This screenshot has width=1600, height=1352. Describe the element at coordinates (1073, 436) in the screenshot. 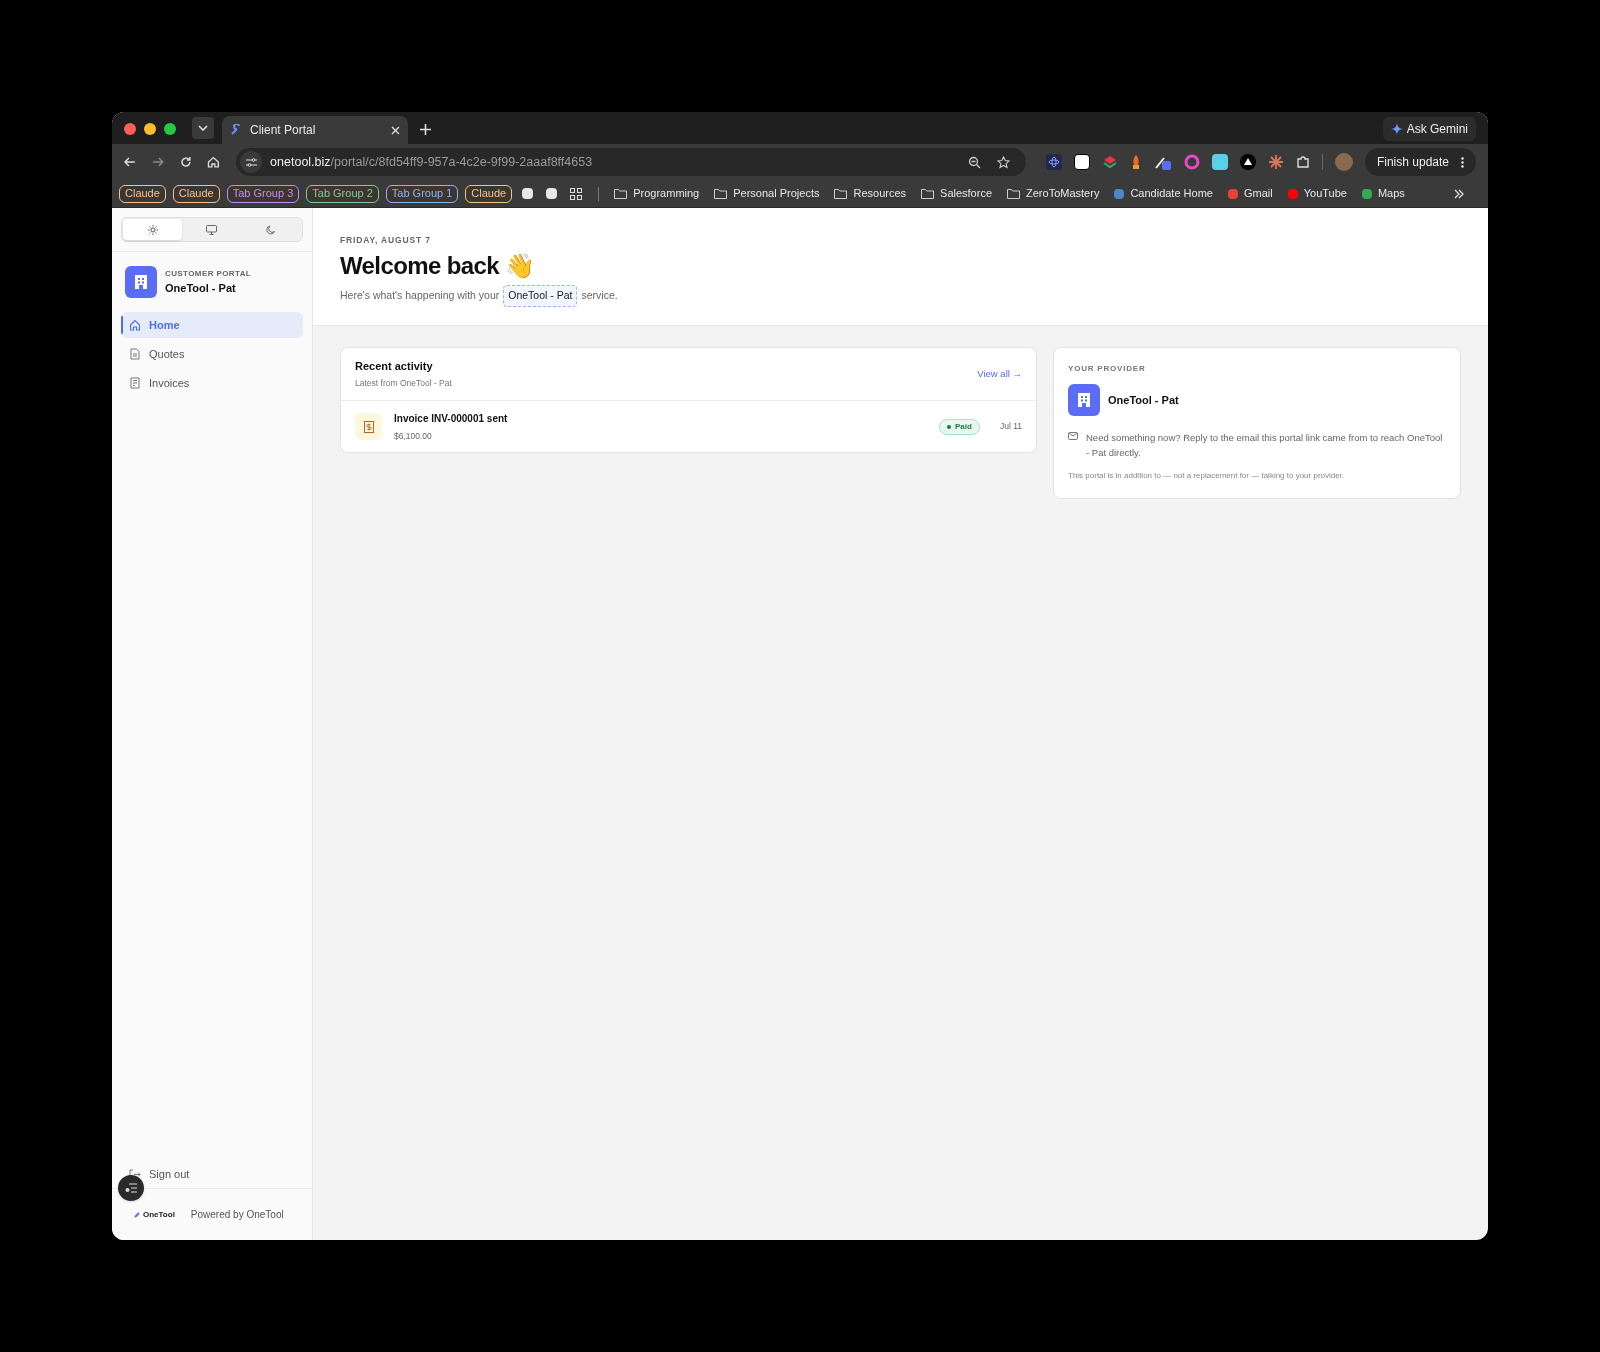

I see `mail-icon` at that location.